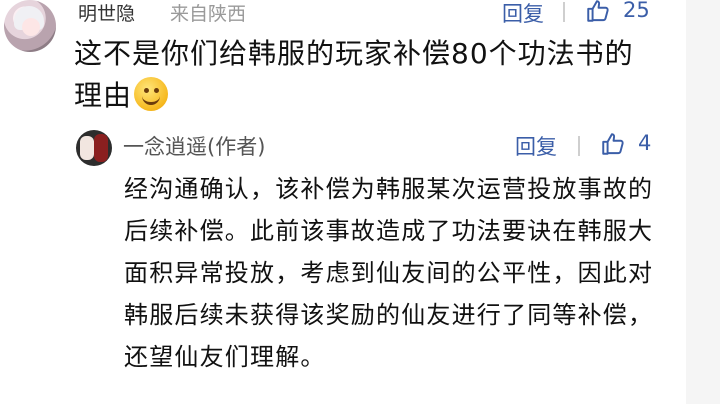 Image resolution: width=720 pixels, height=404 pixels. What do you see at coordinates (636, 11) in the screenshot?
I see `like-count: 25` at bounding box center [636, 11].